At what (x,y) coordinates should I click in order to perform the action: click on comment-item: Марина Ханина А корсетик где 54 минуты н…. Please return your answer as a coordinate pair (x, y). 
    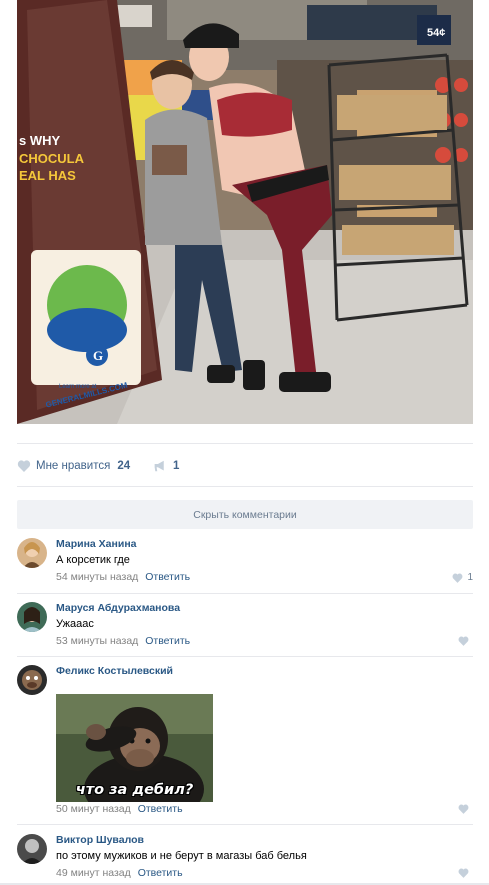
    Looking at the image, I should click on (245, 566).